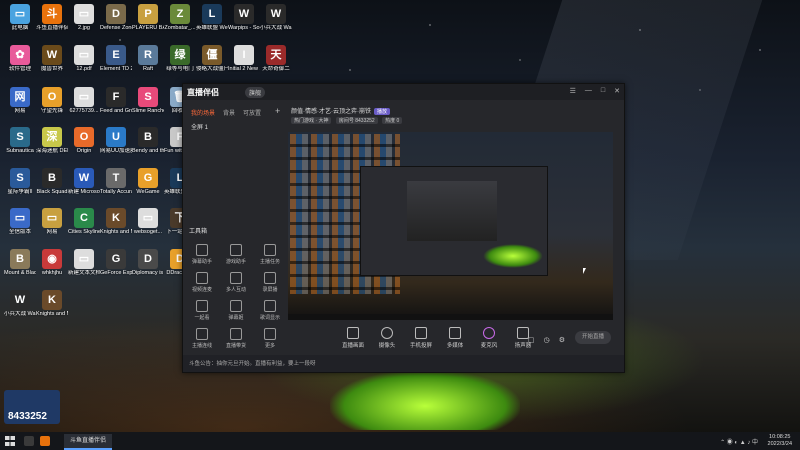 Image resolution: width=800 pixels, height=450 pixels. Describe the element at coordinates (84, 221) in the screenshot. I see `desktop-icon: CCities Skylines` at that location.